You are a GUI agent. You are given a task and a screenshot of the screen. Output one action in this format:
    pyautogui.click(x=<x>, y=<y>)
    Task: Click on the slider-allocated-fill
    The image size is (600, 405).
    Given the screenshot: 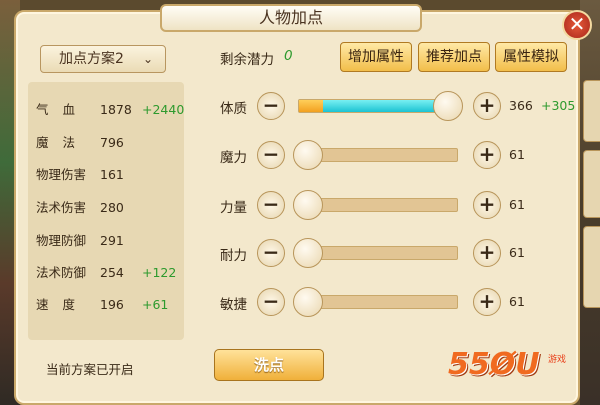 What is the action you would take?
    pyautogui.click(x=386, y=106)
    